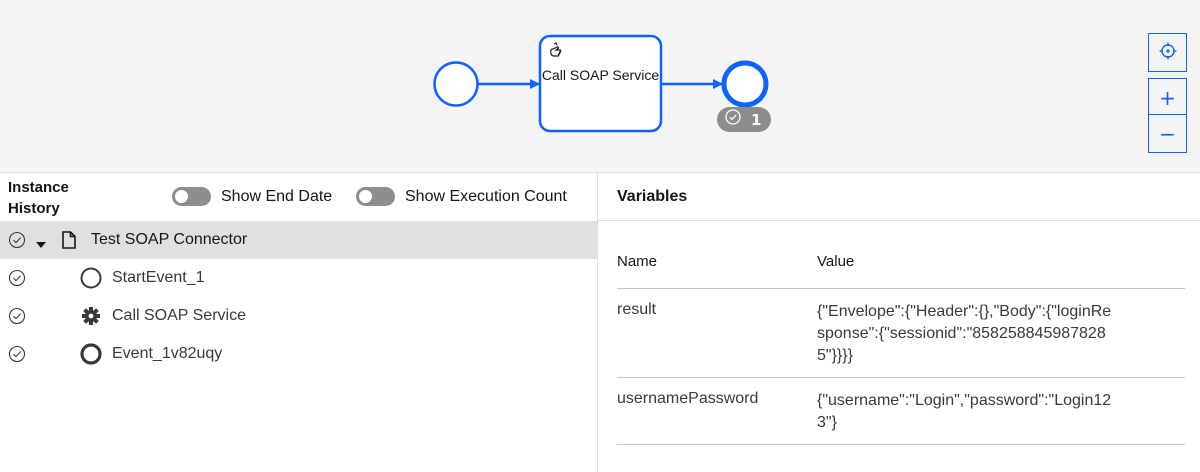 The width and height of the screenshot is (1200, 472). Describe the element at coordinates (298, 240) in the screenshot. I see `tree-row-root: Test SOAP Connector` at that location.